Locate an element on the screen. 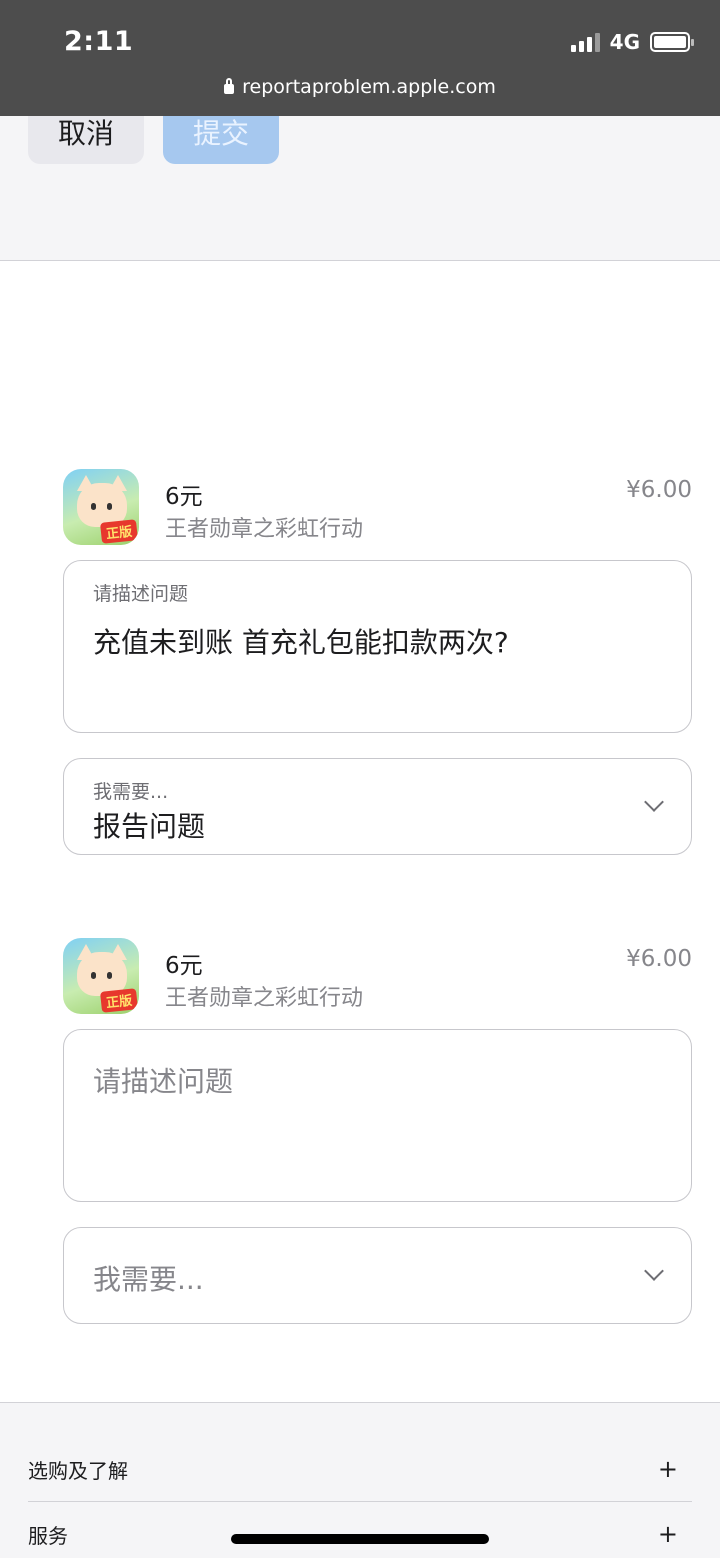 The image size is (720, 1558). status-time: 2:11 is located at coordinates (99, 41).